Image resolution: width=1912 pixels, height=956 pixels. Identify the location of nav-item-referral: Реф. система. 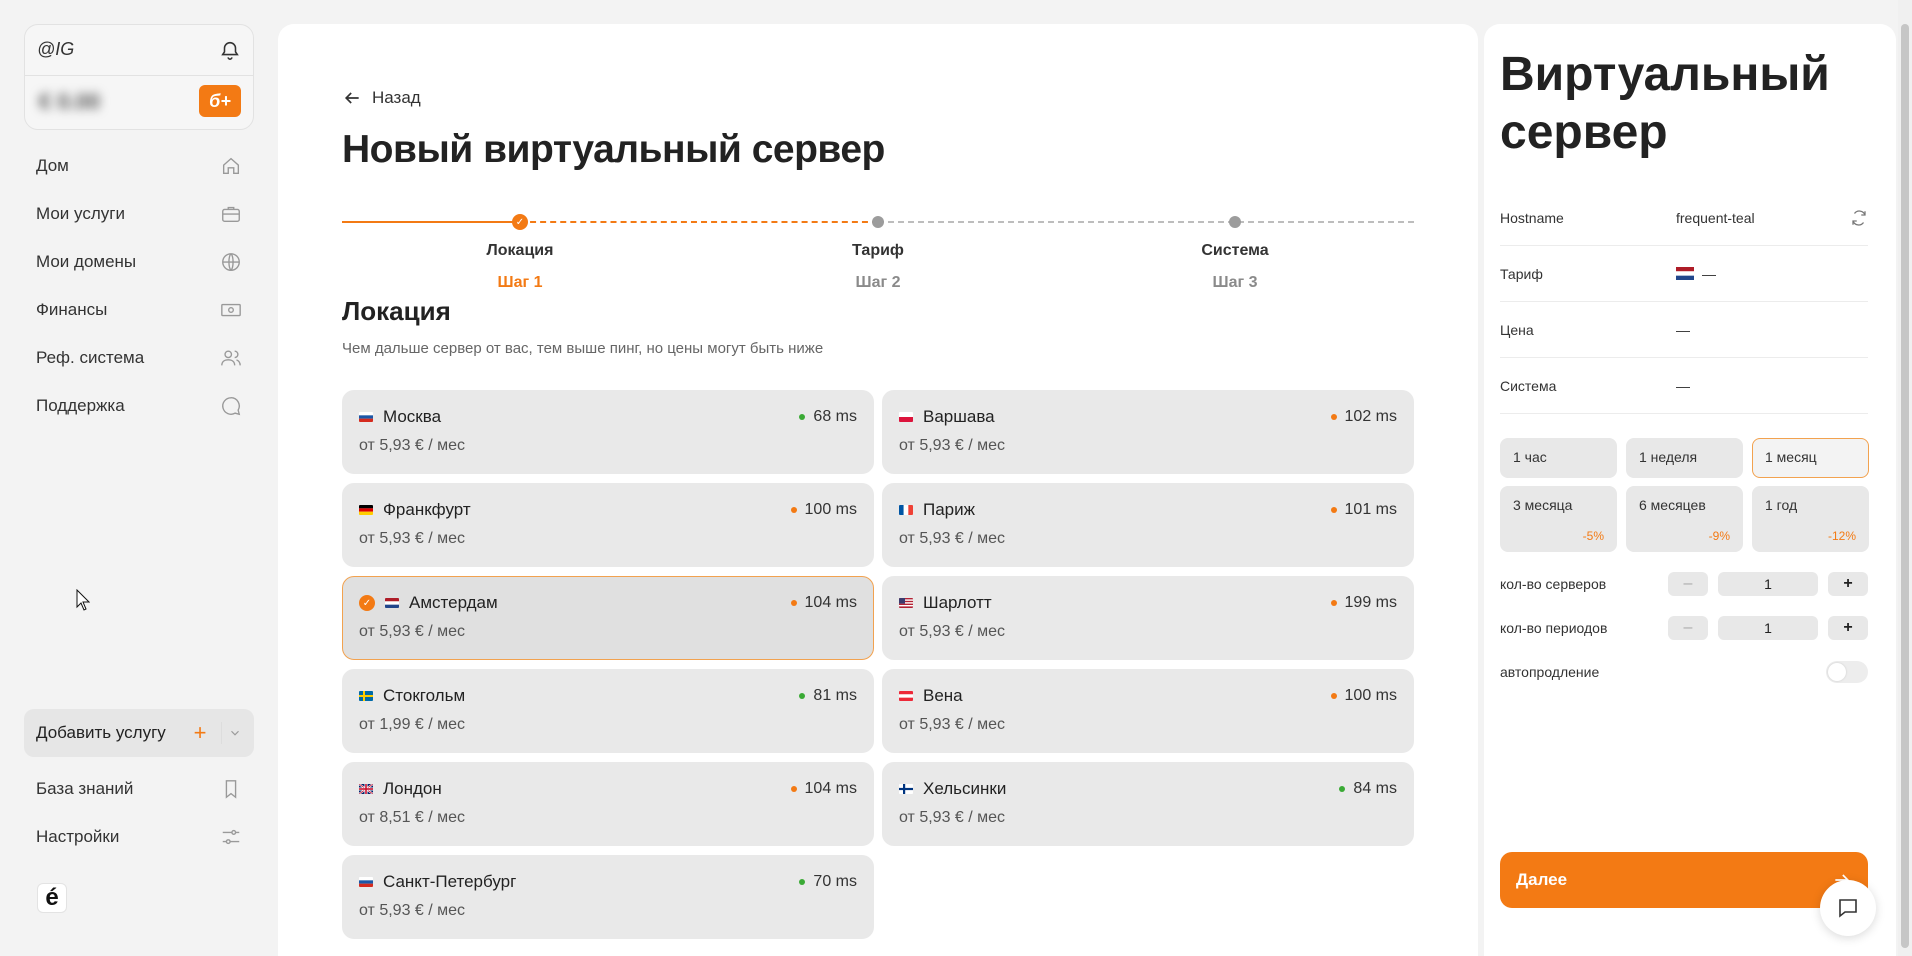
(139, 358).